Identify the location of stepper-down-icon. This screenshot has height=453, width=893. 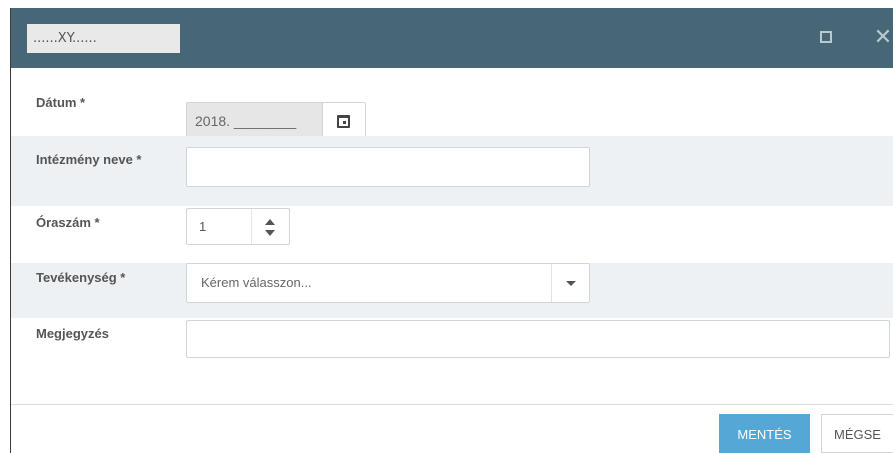
(270, 233).